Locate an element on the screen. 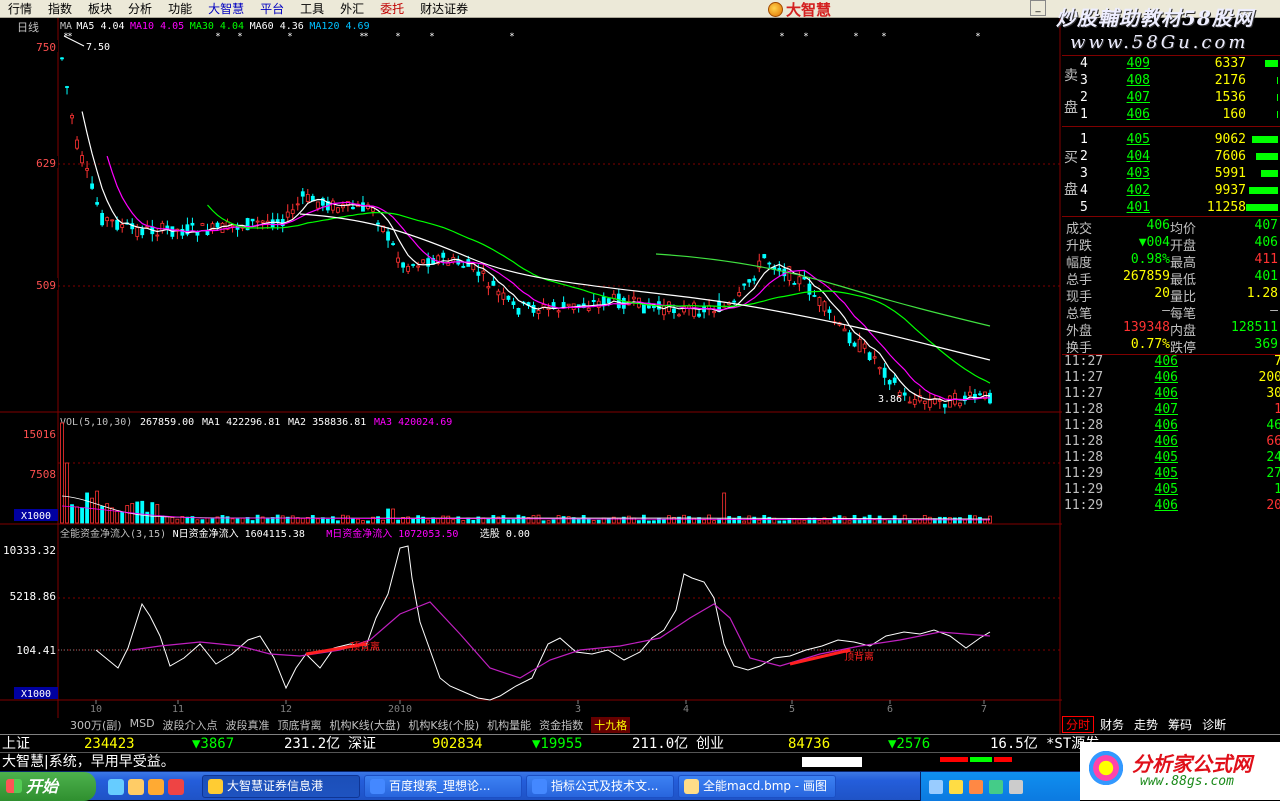  menu-item-10: 财达证券 is located at coordinates (444, 9).